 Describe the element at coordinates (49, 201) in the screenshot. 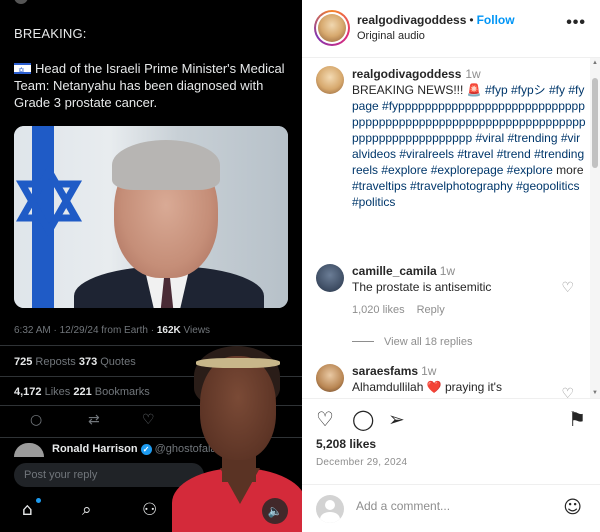

I see `star-of-david-icon` at that location.